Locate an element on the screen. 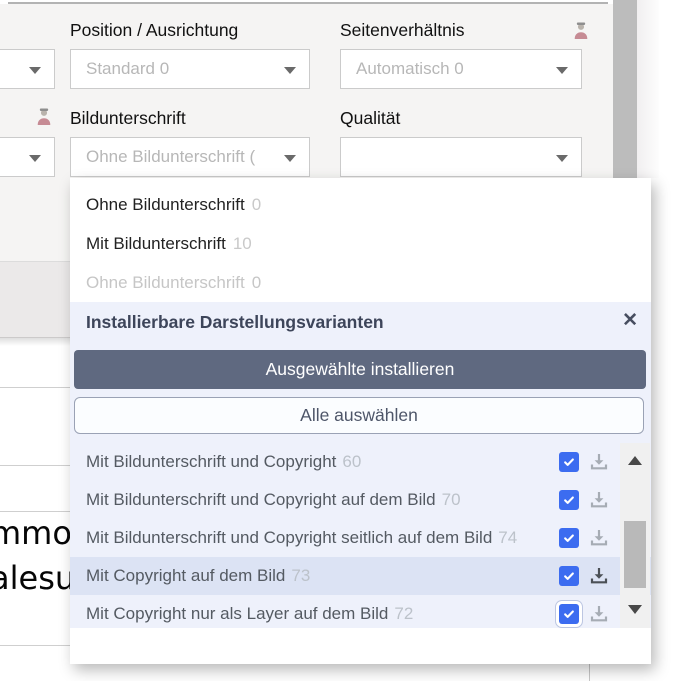 The image size is (680, 681). scroll-up-icon is located at coordinates (635, 460).